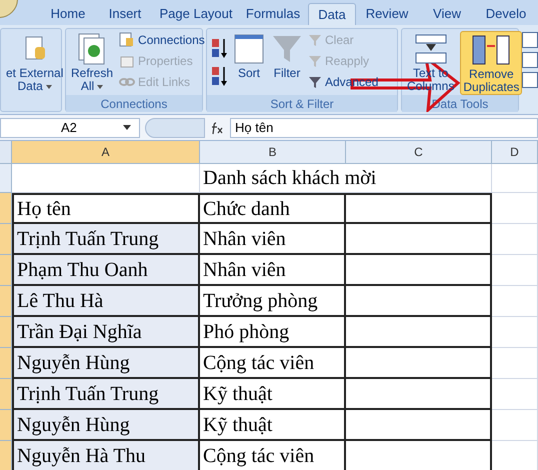 Image resolution: width=538 pixels, height=470 pixels. What do you see at coordinates (506, 14) in the screenshot?
I see `ribbon-tab: Develo` at bounding box center [506, 14].